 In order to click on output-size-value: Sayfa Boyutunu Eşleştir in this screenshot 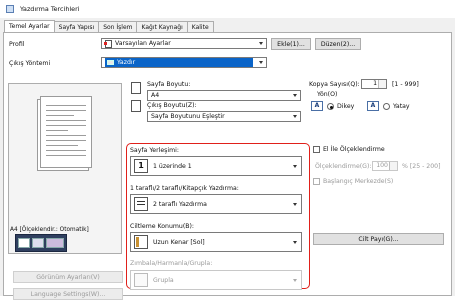, I will do `click(188, 116)`.